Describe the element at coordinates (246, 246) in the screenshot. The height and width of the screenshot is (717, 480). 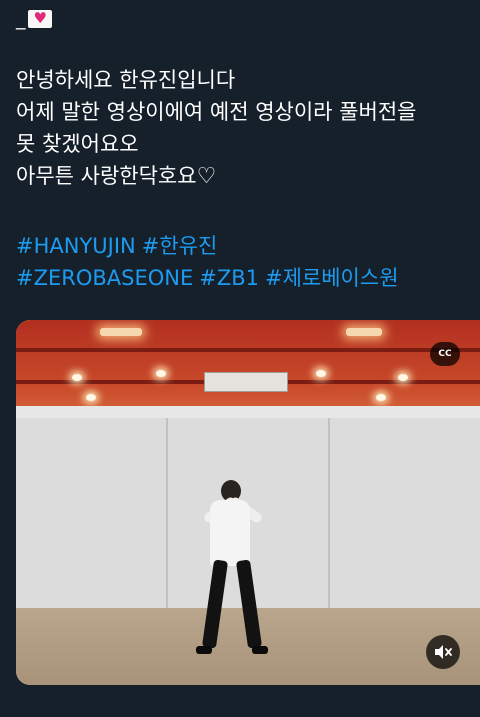
I see `hashtag-row: #HANYUJIN #한유진` at that location.